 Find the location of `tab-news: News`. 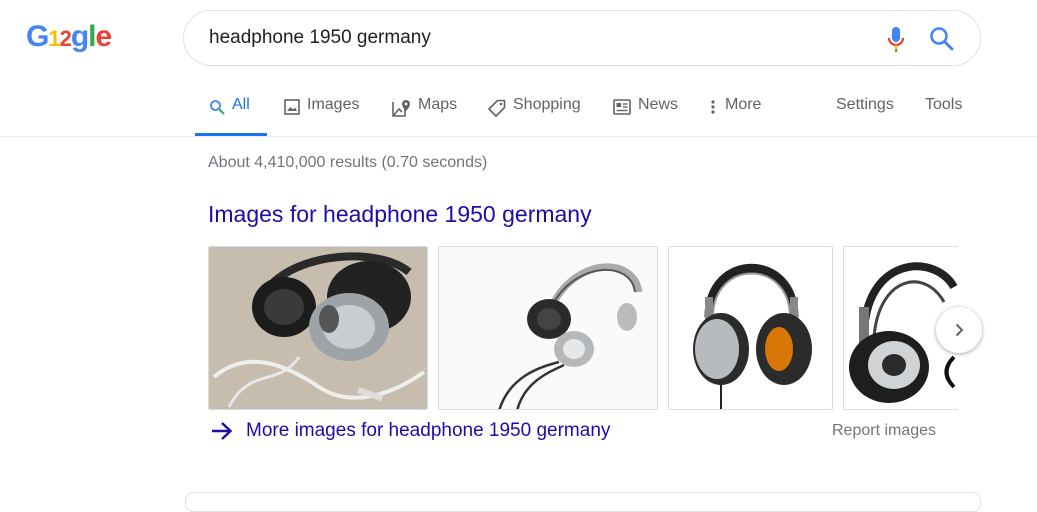

tab-news: News is located at coordinates (645, 116).